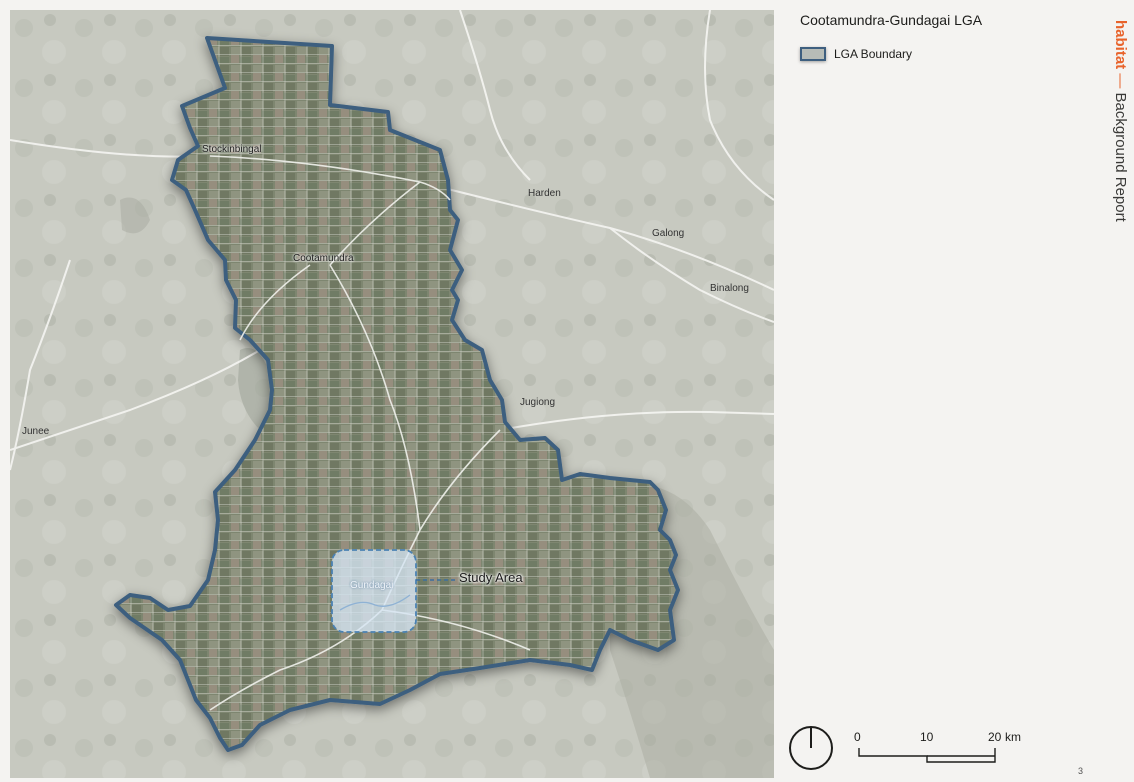  I want to click on legend-swatch, so click(813, 54).